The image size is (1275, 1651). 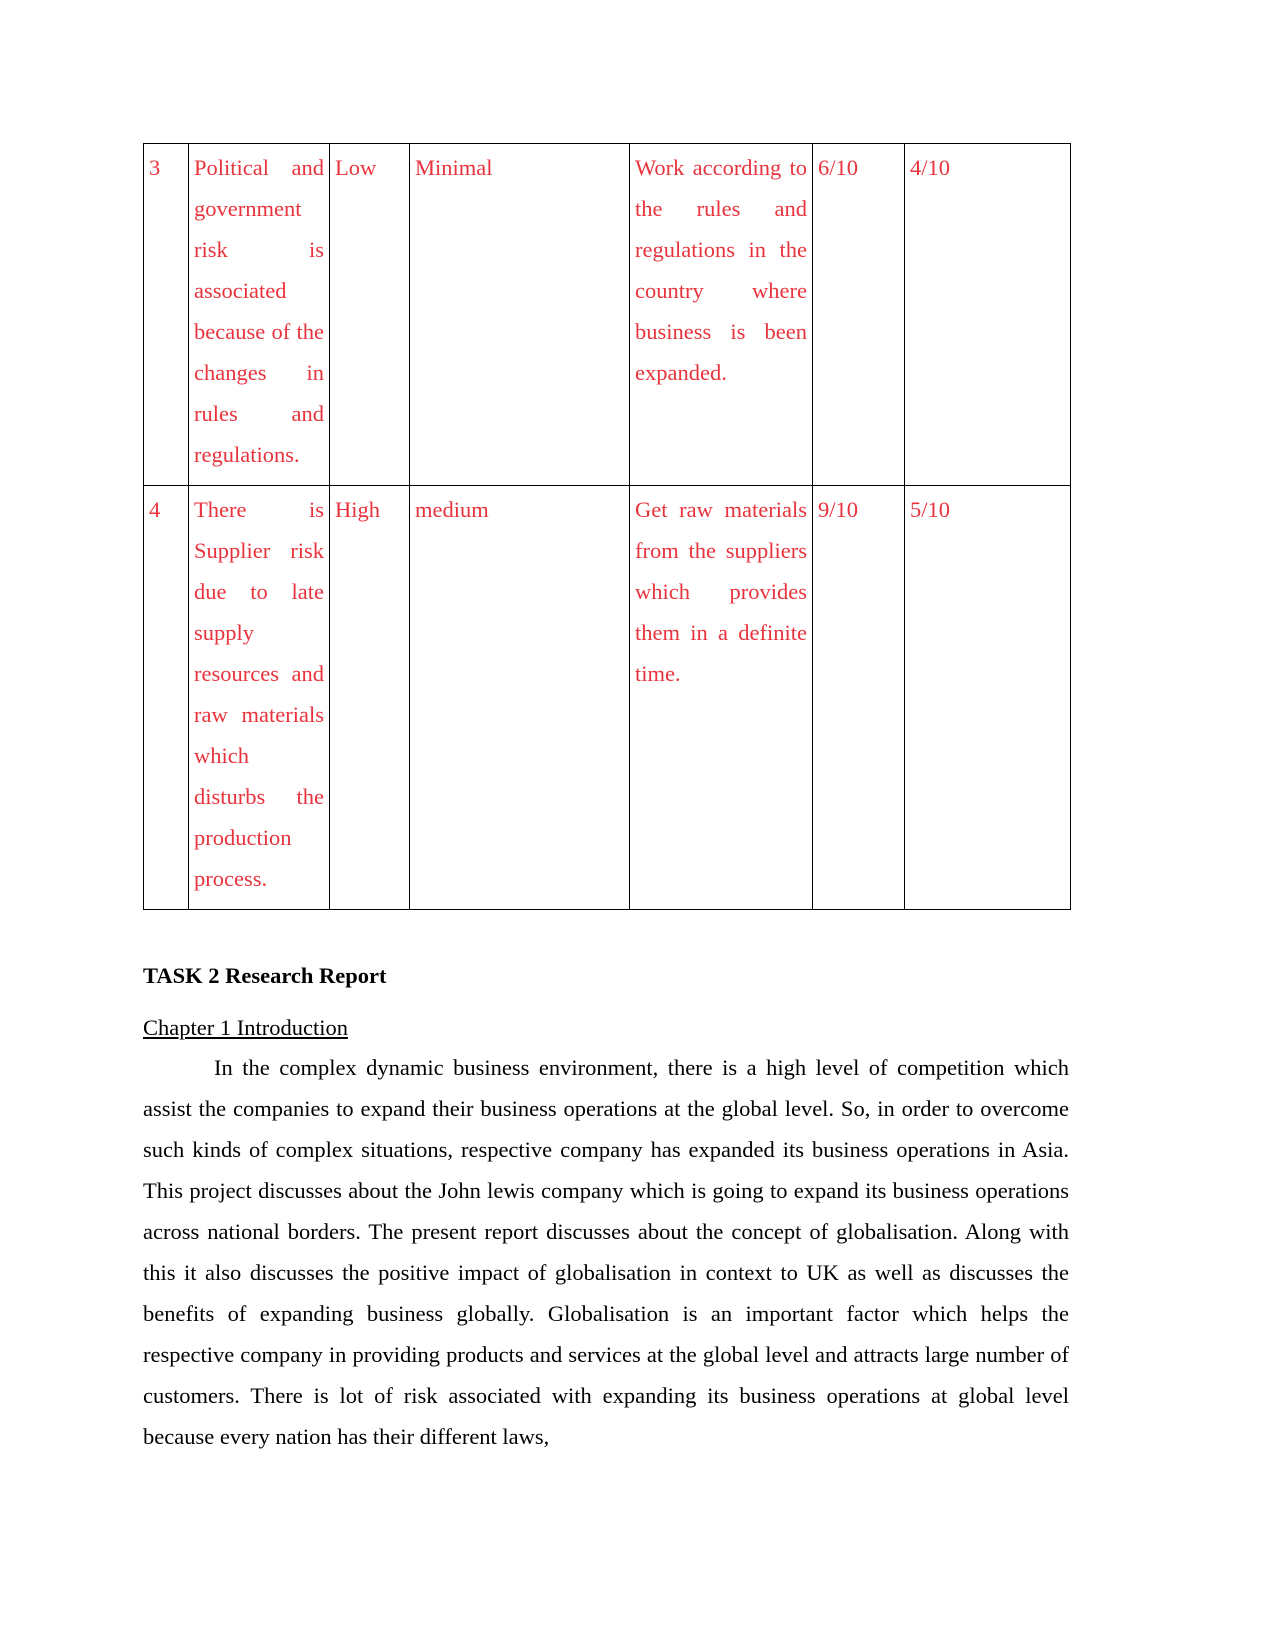 What do you see at coordinates (858, 697) in the screenshot?
I see `risk-score-before: 9/10` at bounding box center [858, 697].